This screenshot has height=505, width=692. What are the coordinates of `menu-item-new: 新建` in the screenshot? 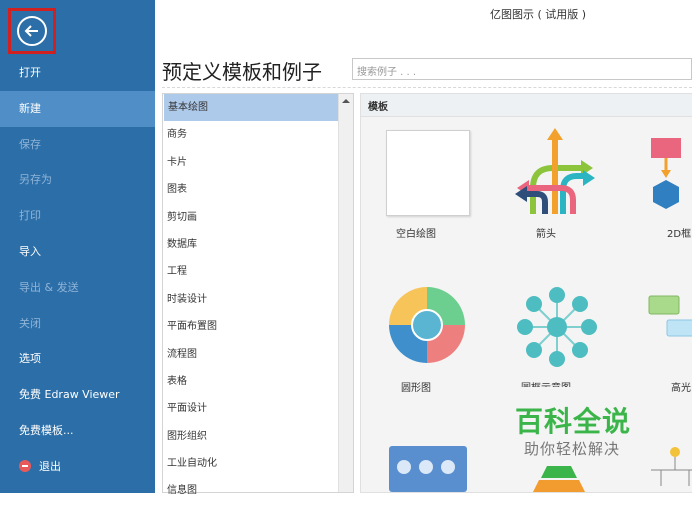 It's located at (77, 108).